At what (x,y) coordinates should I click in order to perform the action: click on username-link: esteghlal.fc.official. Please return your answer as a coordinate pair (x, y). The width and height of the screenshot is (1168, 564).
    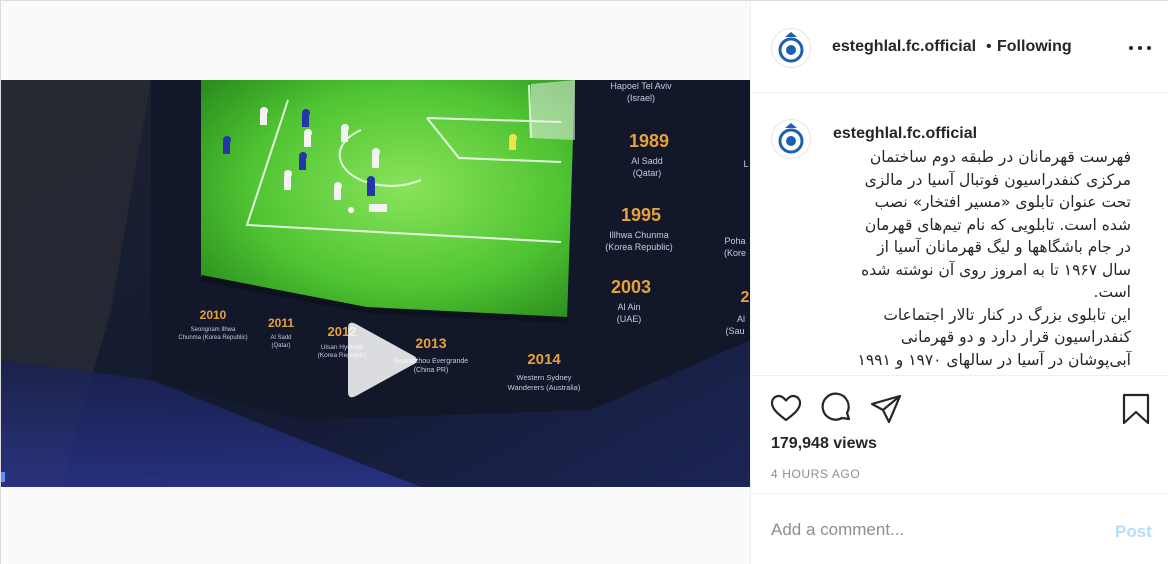
    Looking at the image, I should click on (904, 47).